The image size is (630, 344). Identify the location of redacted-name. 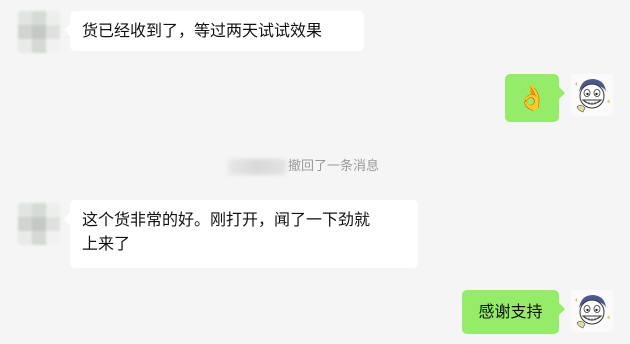
(257, 167).